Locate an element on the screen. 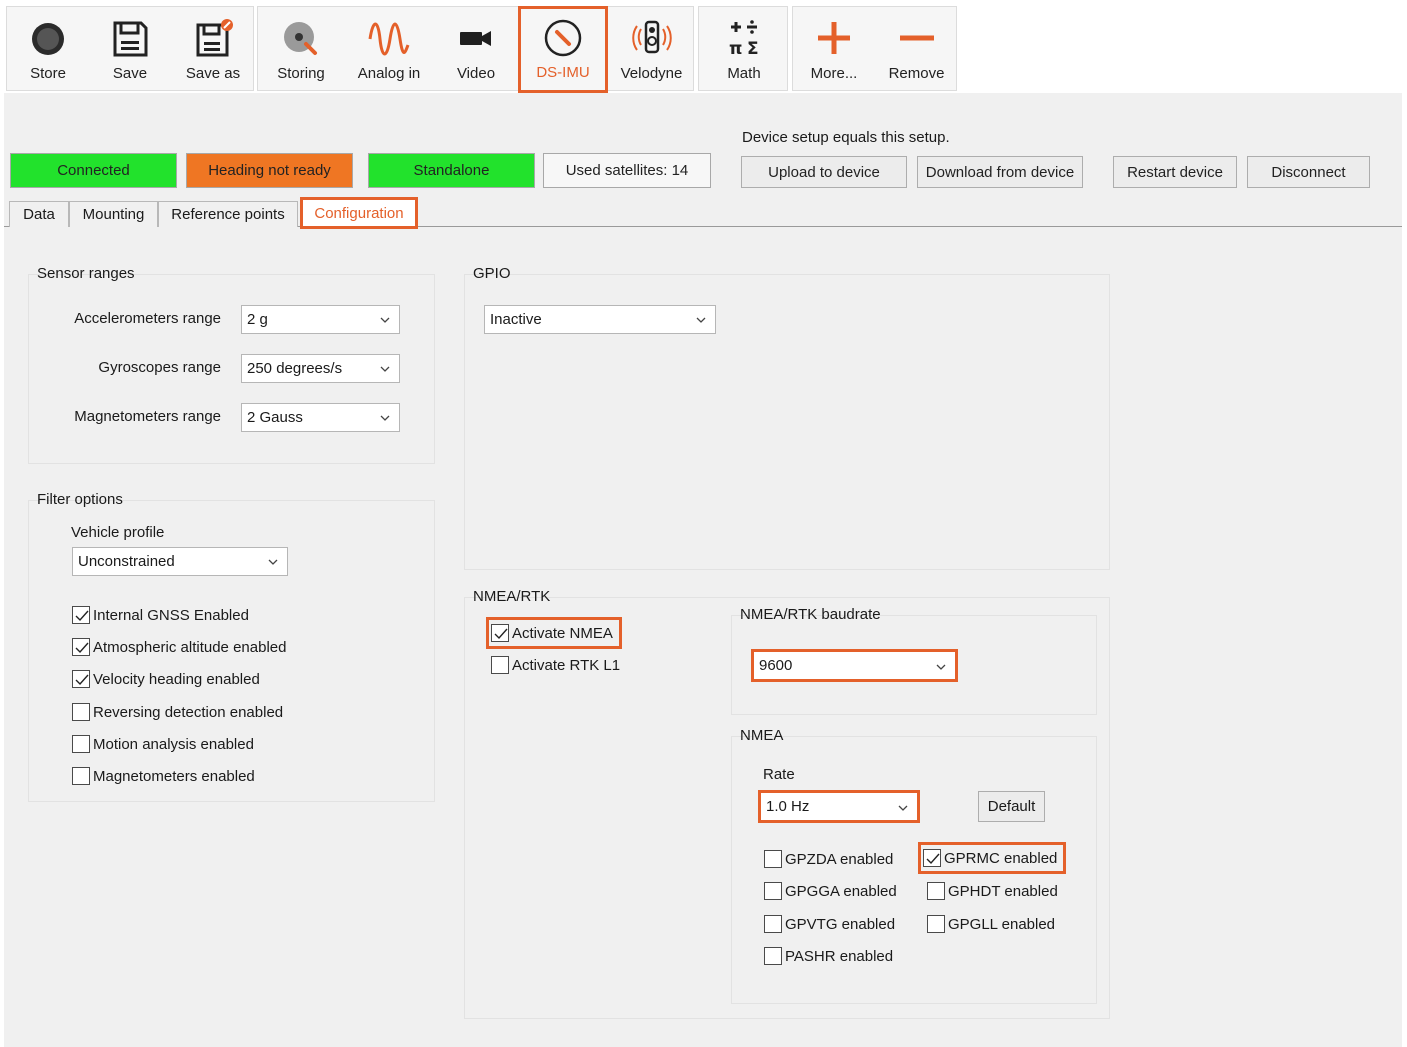 This screenshot has width=1407, height=1047. save-as-button: Save as is located at coordinates (213, 49).